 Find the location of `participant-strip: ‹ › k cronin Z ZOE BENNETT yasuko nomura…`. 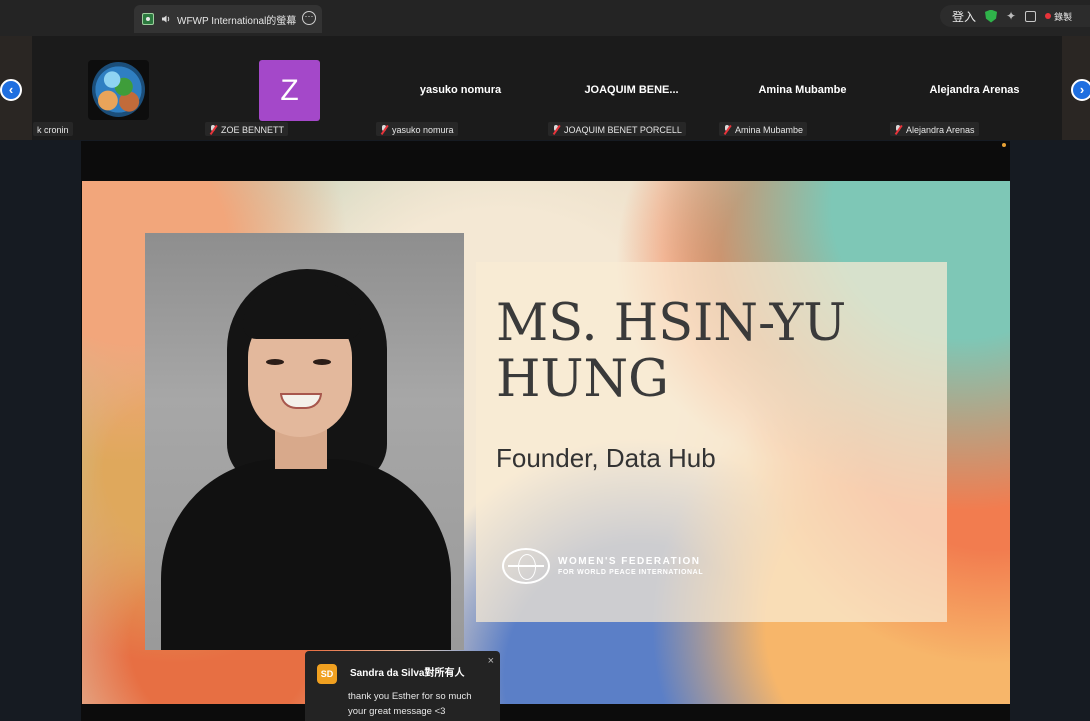

participant-strip: ‹ › k cronin Z ZOE BENNETT yasuko nomura… is located at coordinates (545, 88).